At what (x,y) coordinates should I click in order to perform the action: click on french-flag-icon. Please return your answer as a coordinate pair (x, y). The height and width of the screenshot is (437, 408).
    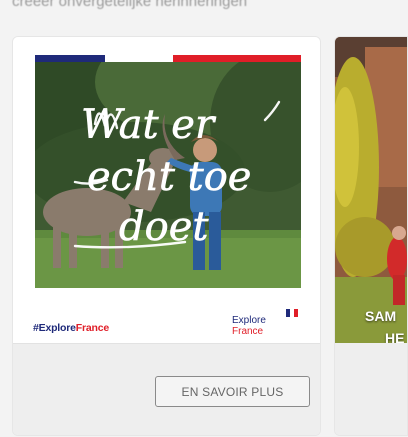
    Looking at the image, I should click on (292, 313).